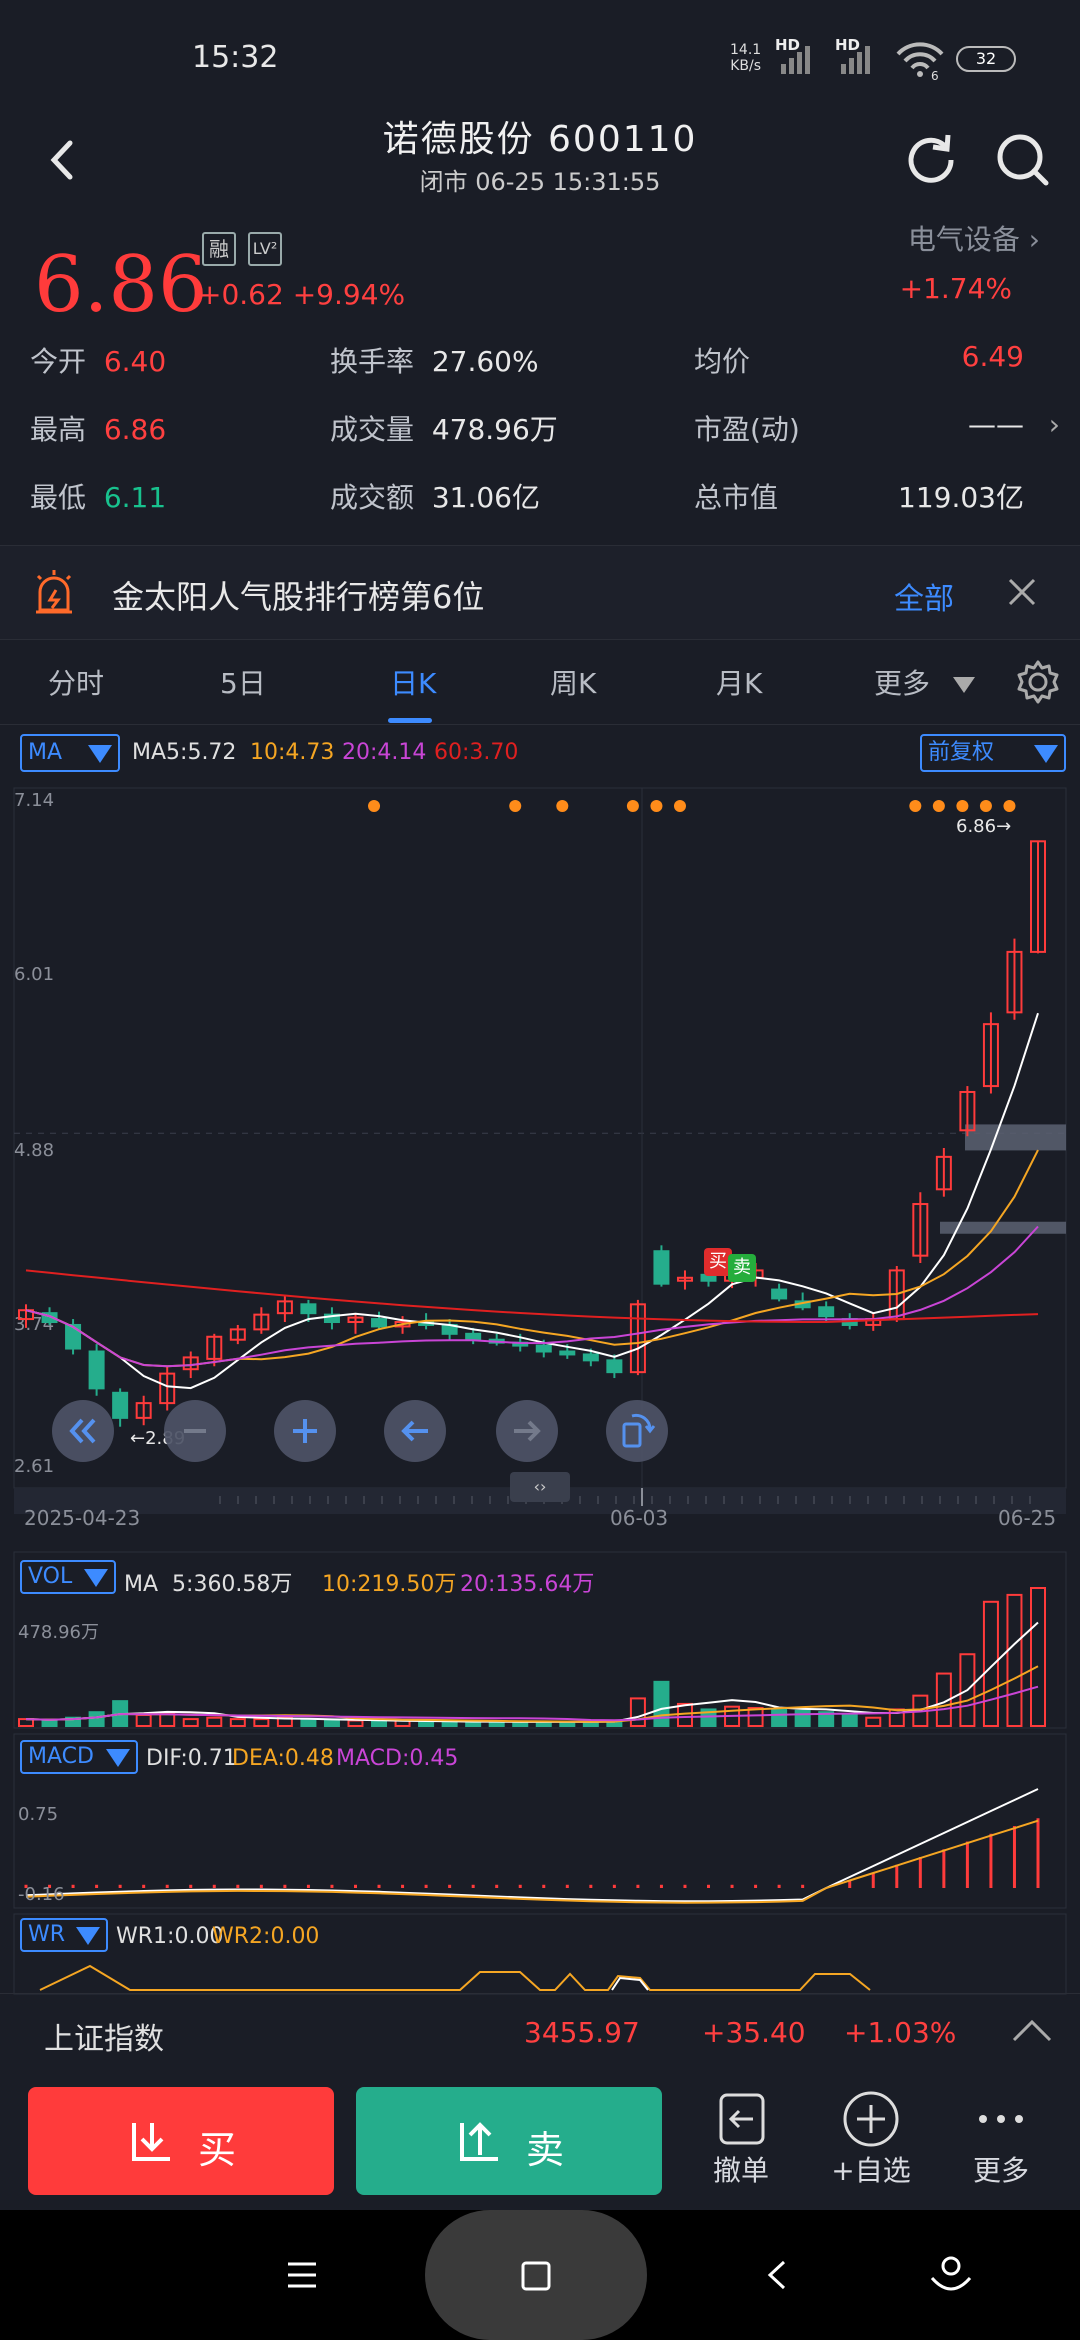  Describe the element at coordinates (924, 596) in the screenshot. I see `banner-all-link: 全部` at that location.